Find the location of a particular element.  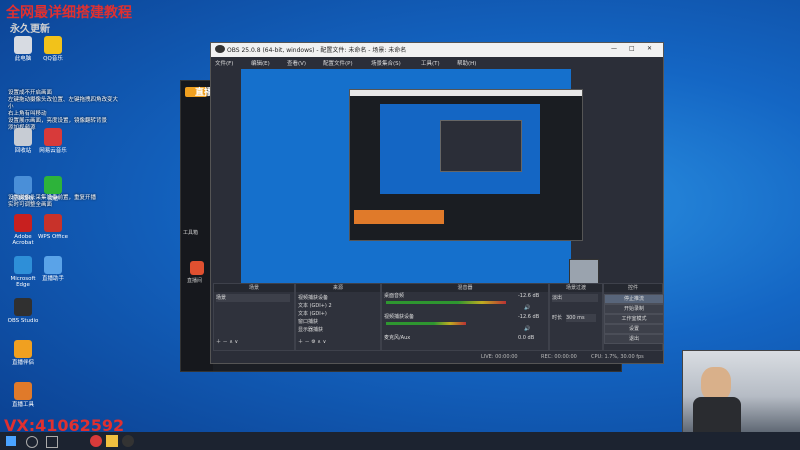

desktop-icon: Adobe Acrobat is located at coordinates (23, 230).